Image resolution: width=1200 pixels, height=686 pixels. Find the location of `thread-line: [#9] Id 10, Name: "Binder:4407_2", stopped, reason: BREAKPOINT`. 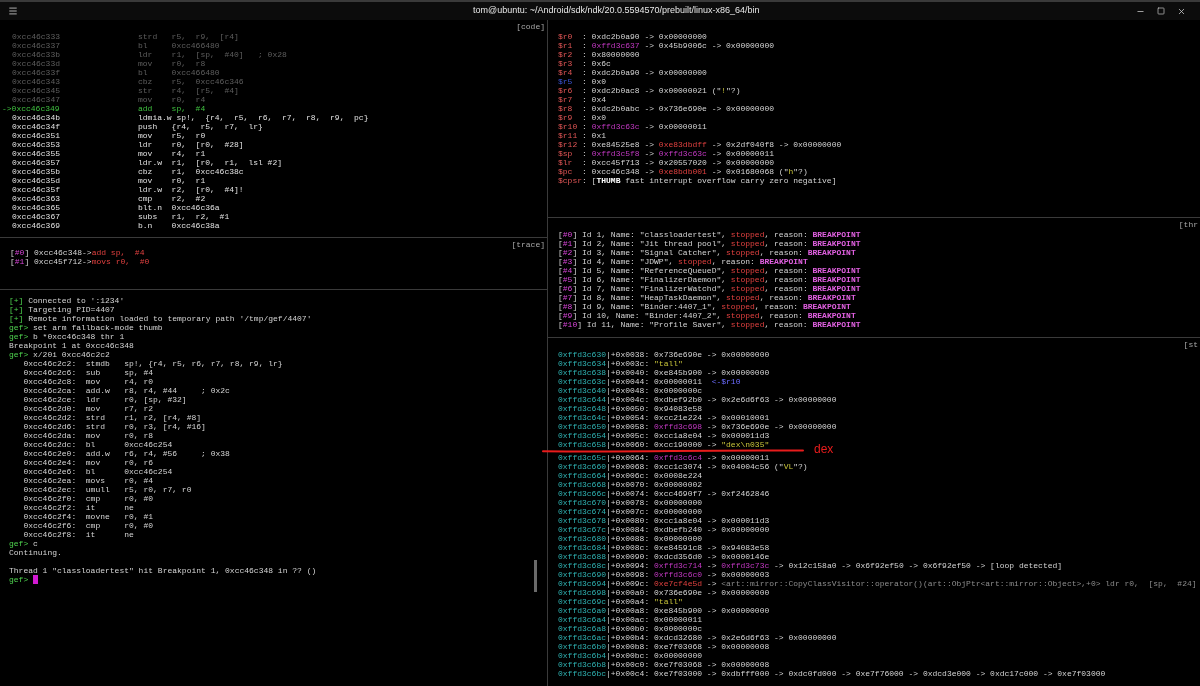

thread-line: [#9] Id 10, Name: "Binder:4407_2", stopped, reason: BREAKPOINT is located at coordinates (707, 315).